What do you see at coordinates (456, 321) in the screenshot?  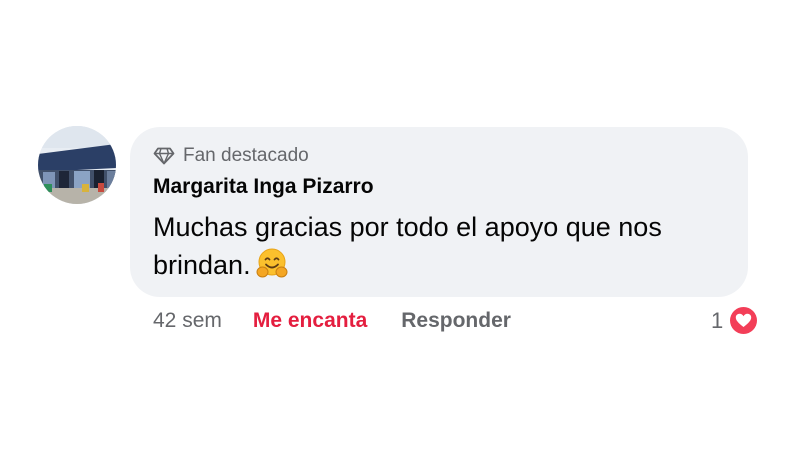 I see `reply-button: Responder` at bounding box center [456, 321].